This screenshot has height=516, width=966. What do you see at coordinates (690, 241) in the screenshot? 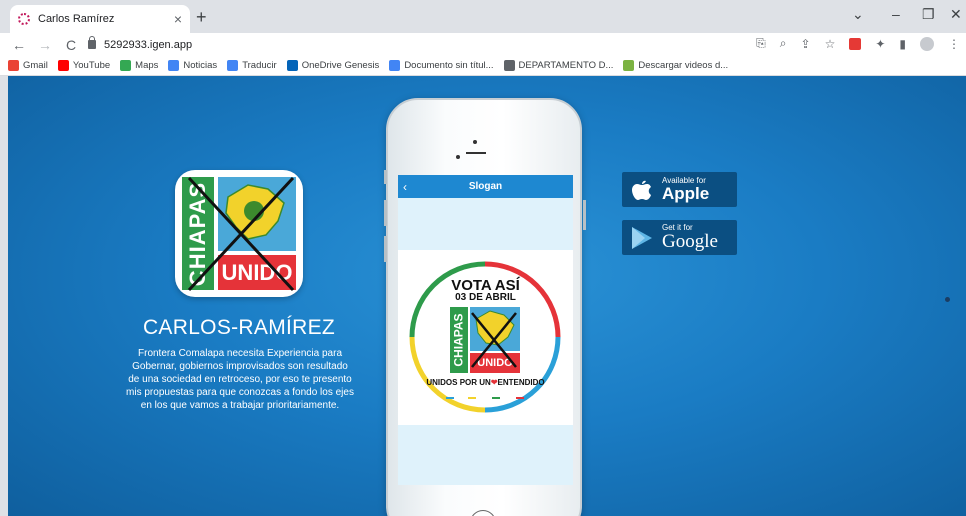
I see `google-store-big-text: Google` at bounding box center [690, 241].